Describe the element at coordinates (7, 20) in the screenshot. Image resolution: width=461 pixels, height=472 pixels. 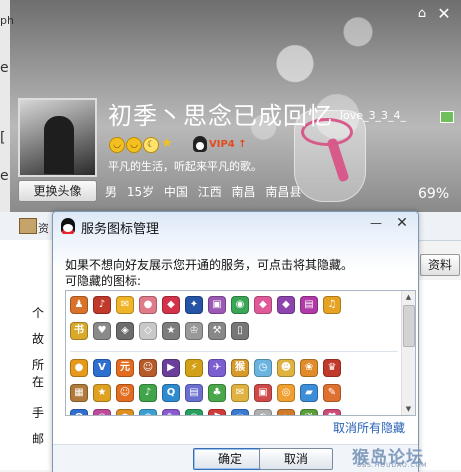
I see `edge-char: ph` at that location.